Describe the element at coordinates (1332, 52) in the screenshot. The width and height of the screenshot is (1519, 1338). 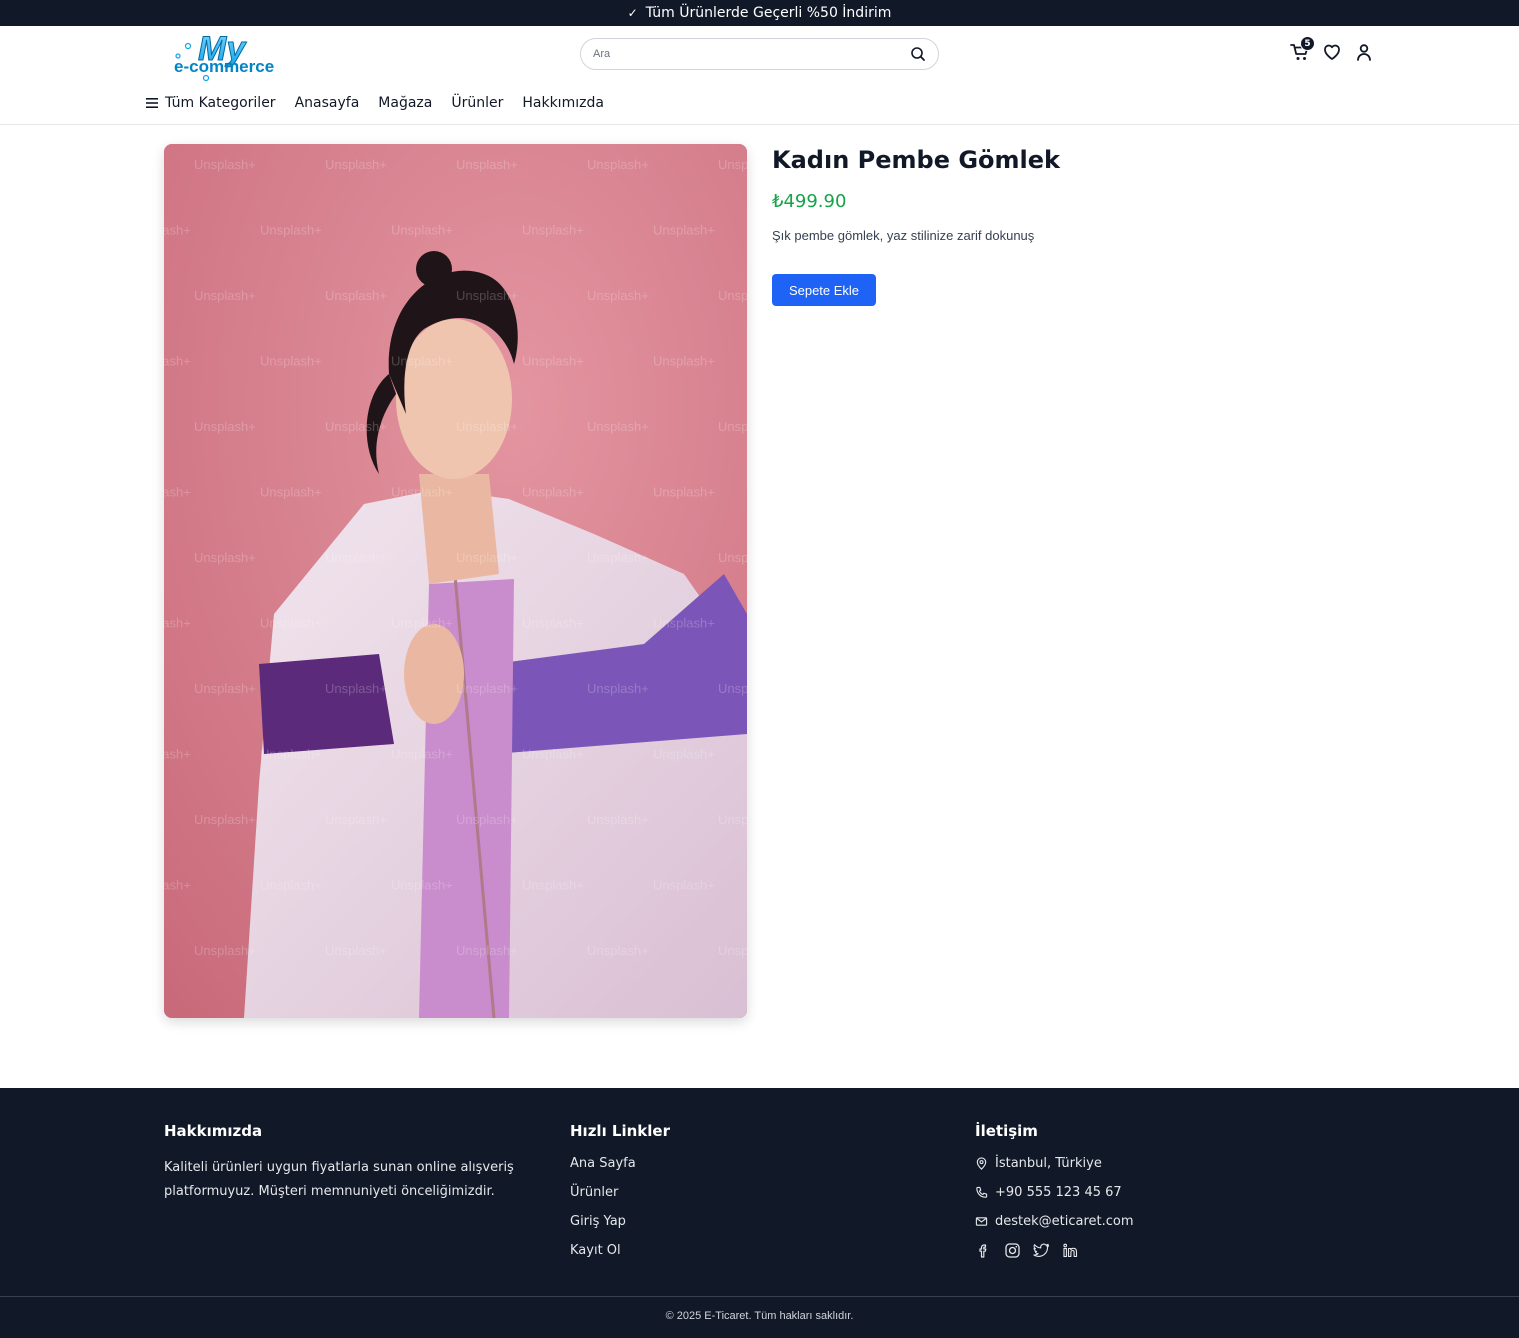
I see `heart-icon` at that location.